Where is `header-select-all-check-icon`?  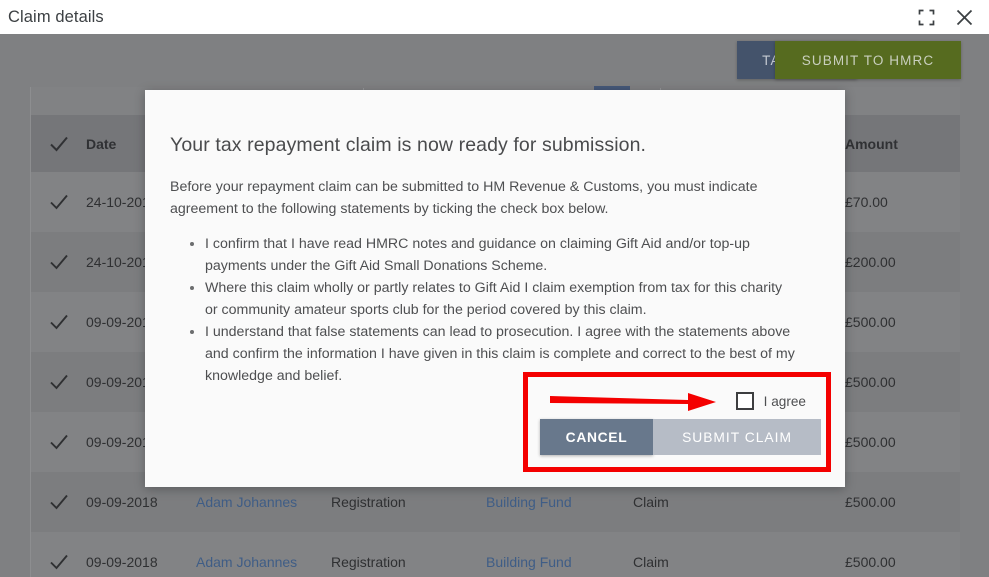 header-select-all-check-icon is located at coordinates (58, 144).